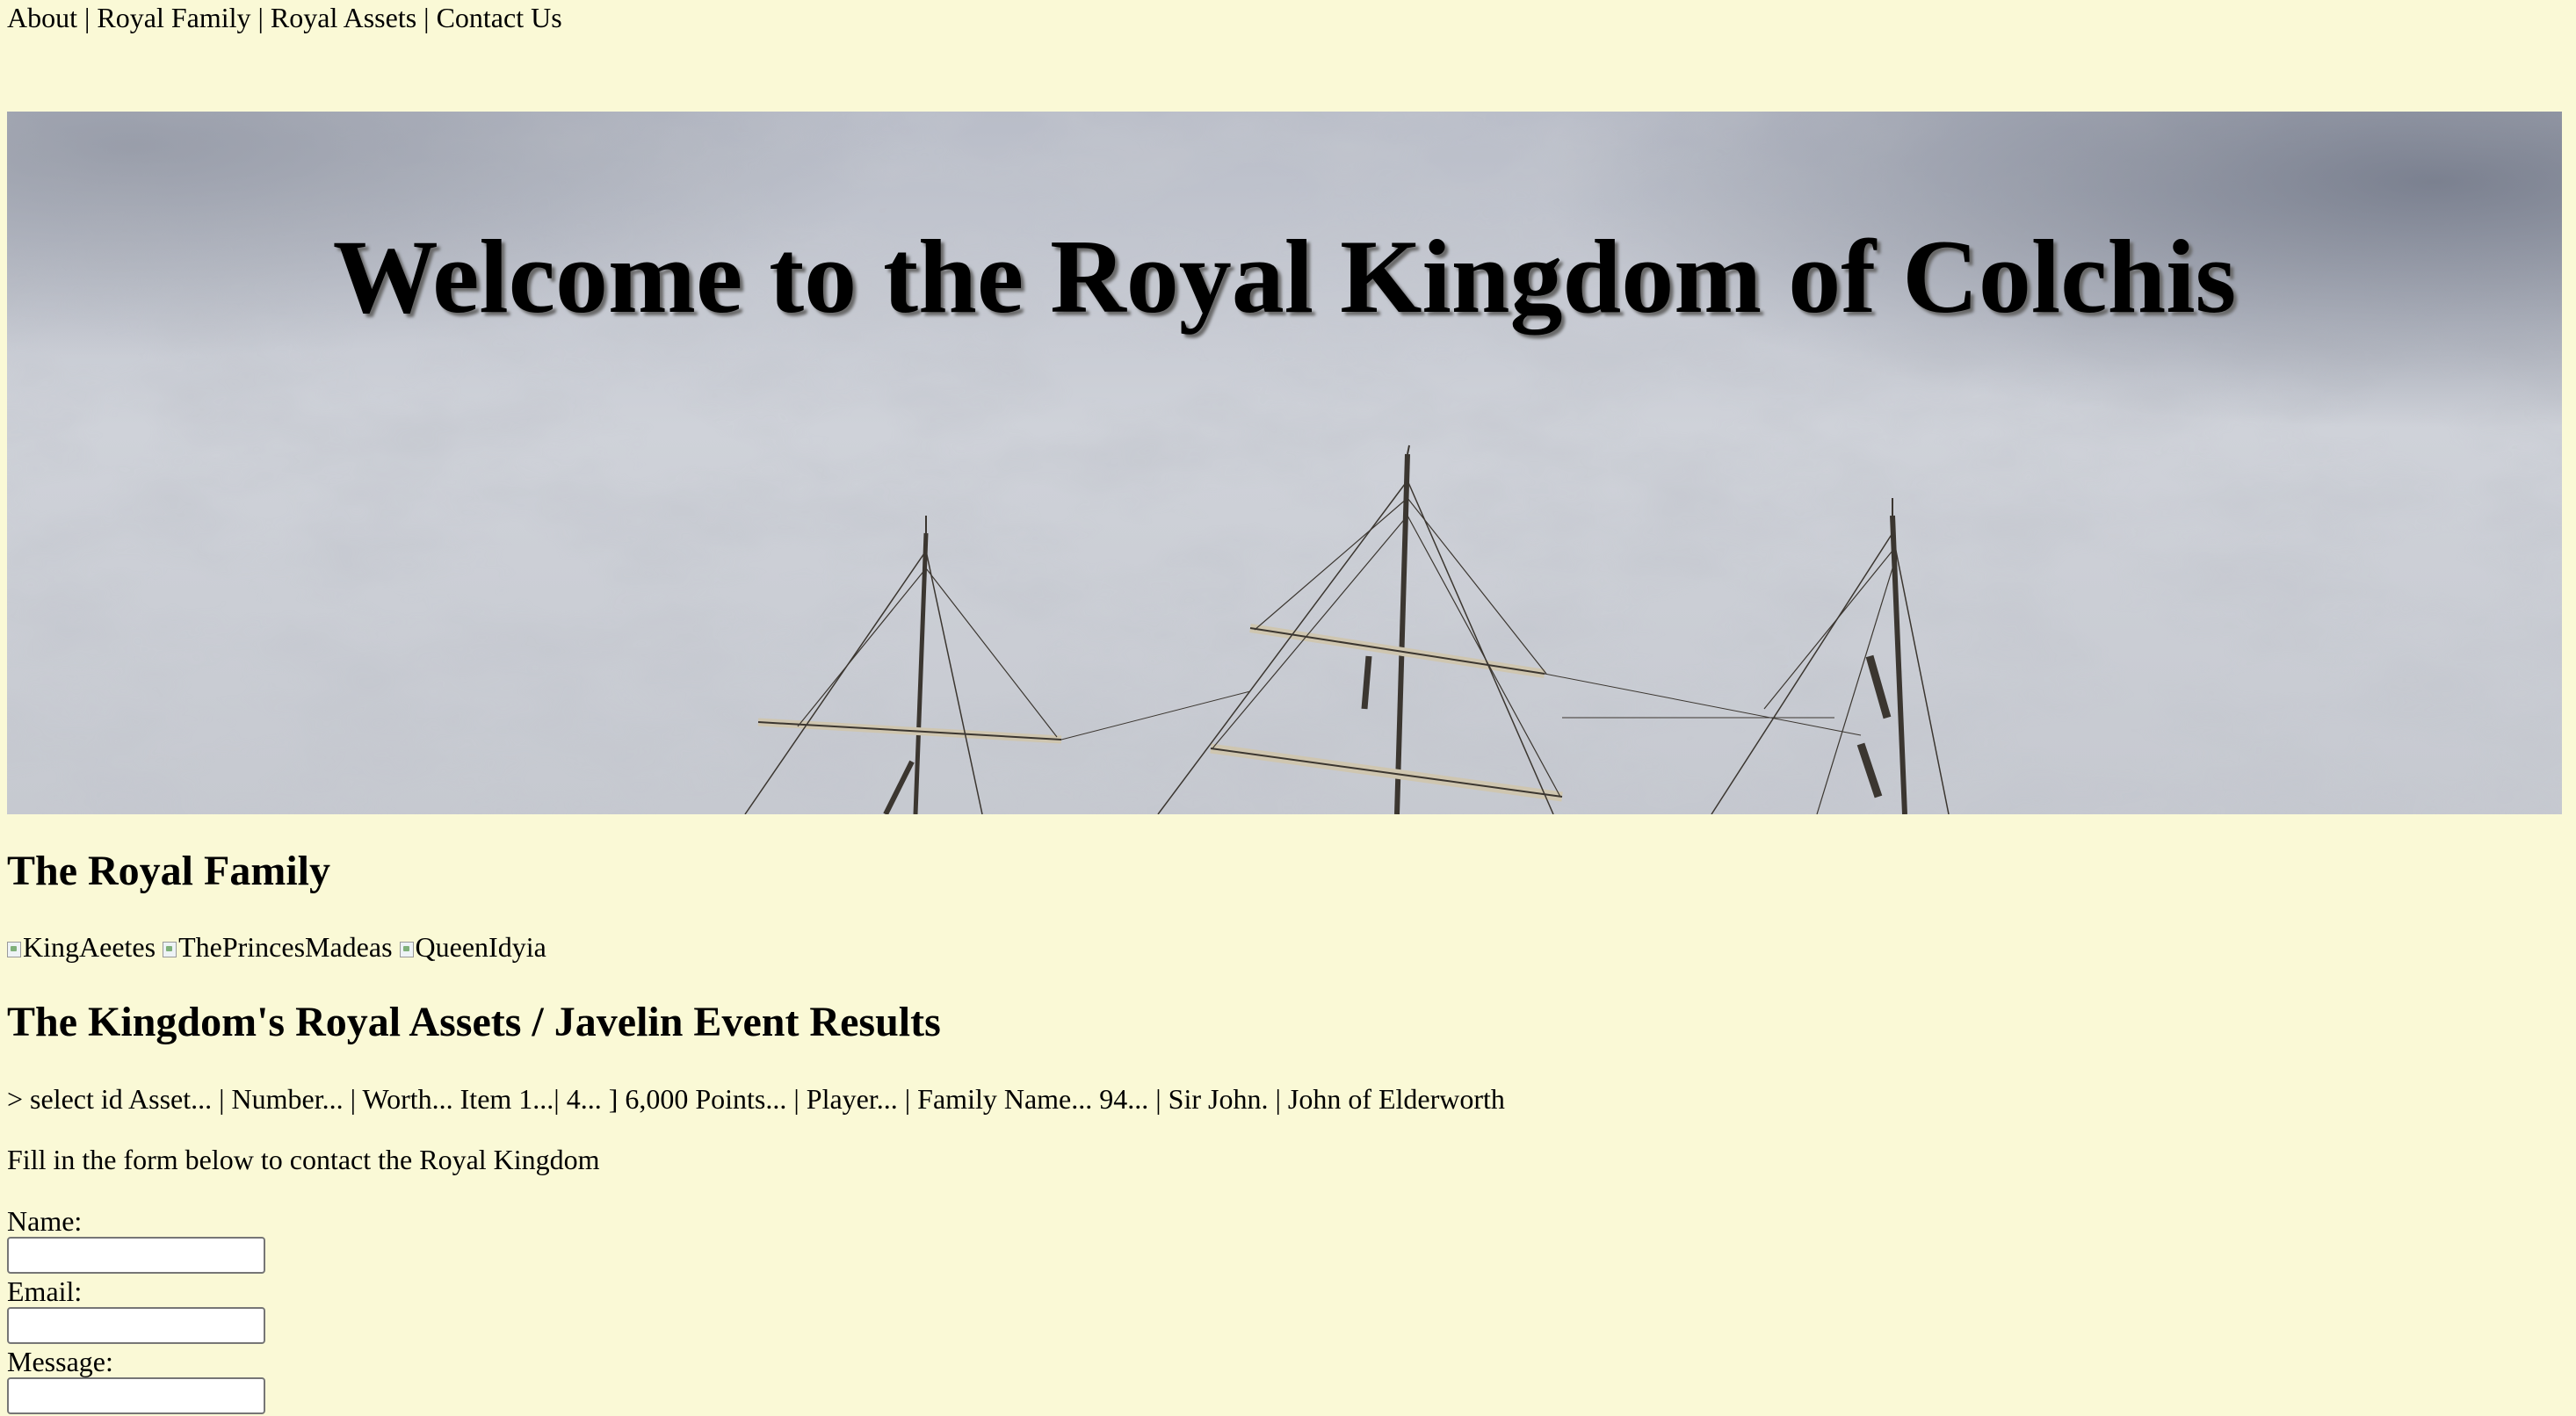 This screenshot has height=1416, width=2576. Describe the element at coordinates (42, 17) in the screenshot. I see `nav-link-about: About` at that location.